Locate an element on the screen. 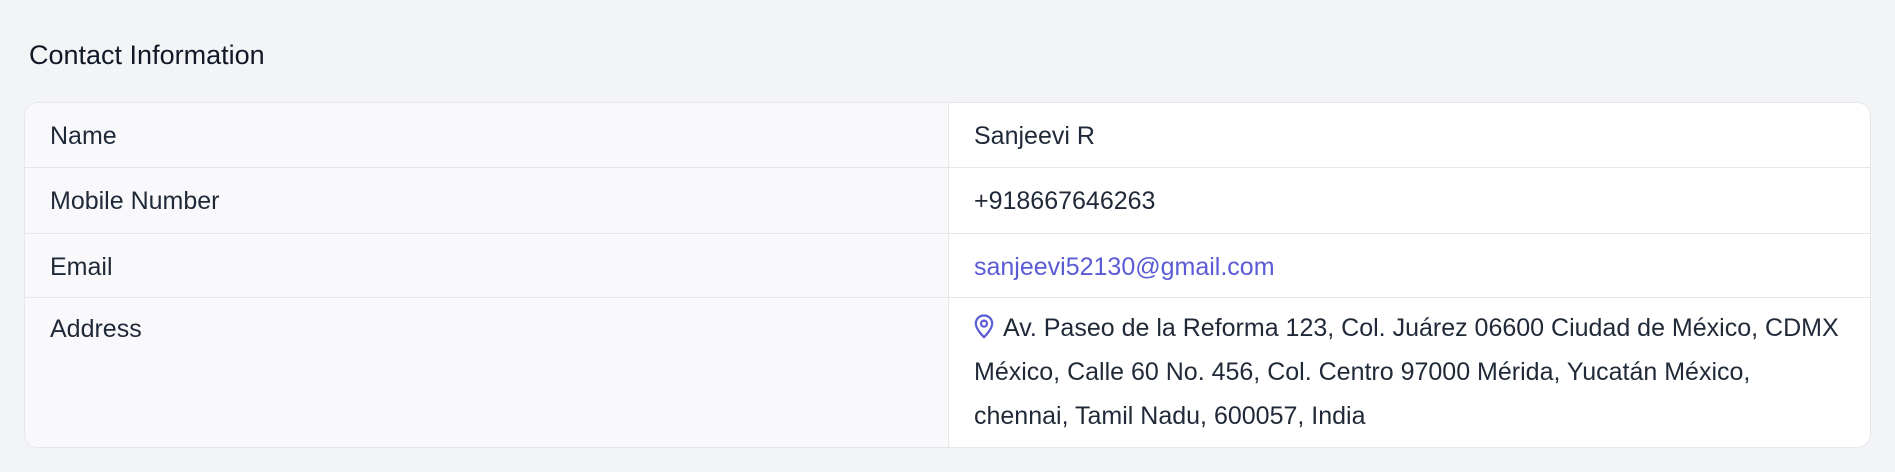 The image size is (1895, 472). table-row-name: Name Sanjeevi R is located at coordinates (947, 135).